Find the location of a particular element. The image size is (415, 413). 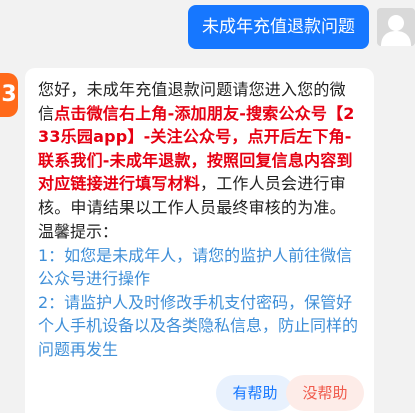

tips-title: 温馨提示： is located at coordinates (78, 231).